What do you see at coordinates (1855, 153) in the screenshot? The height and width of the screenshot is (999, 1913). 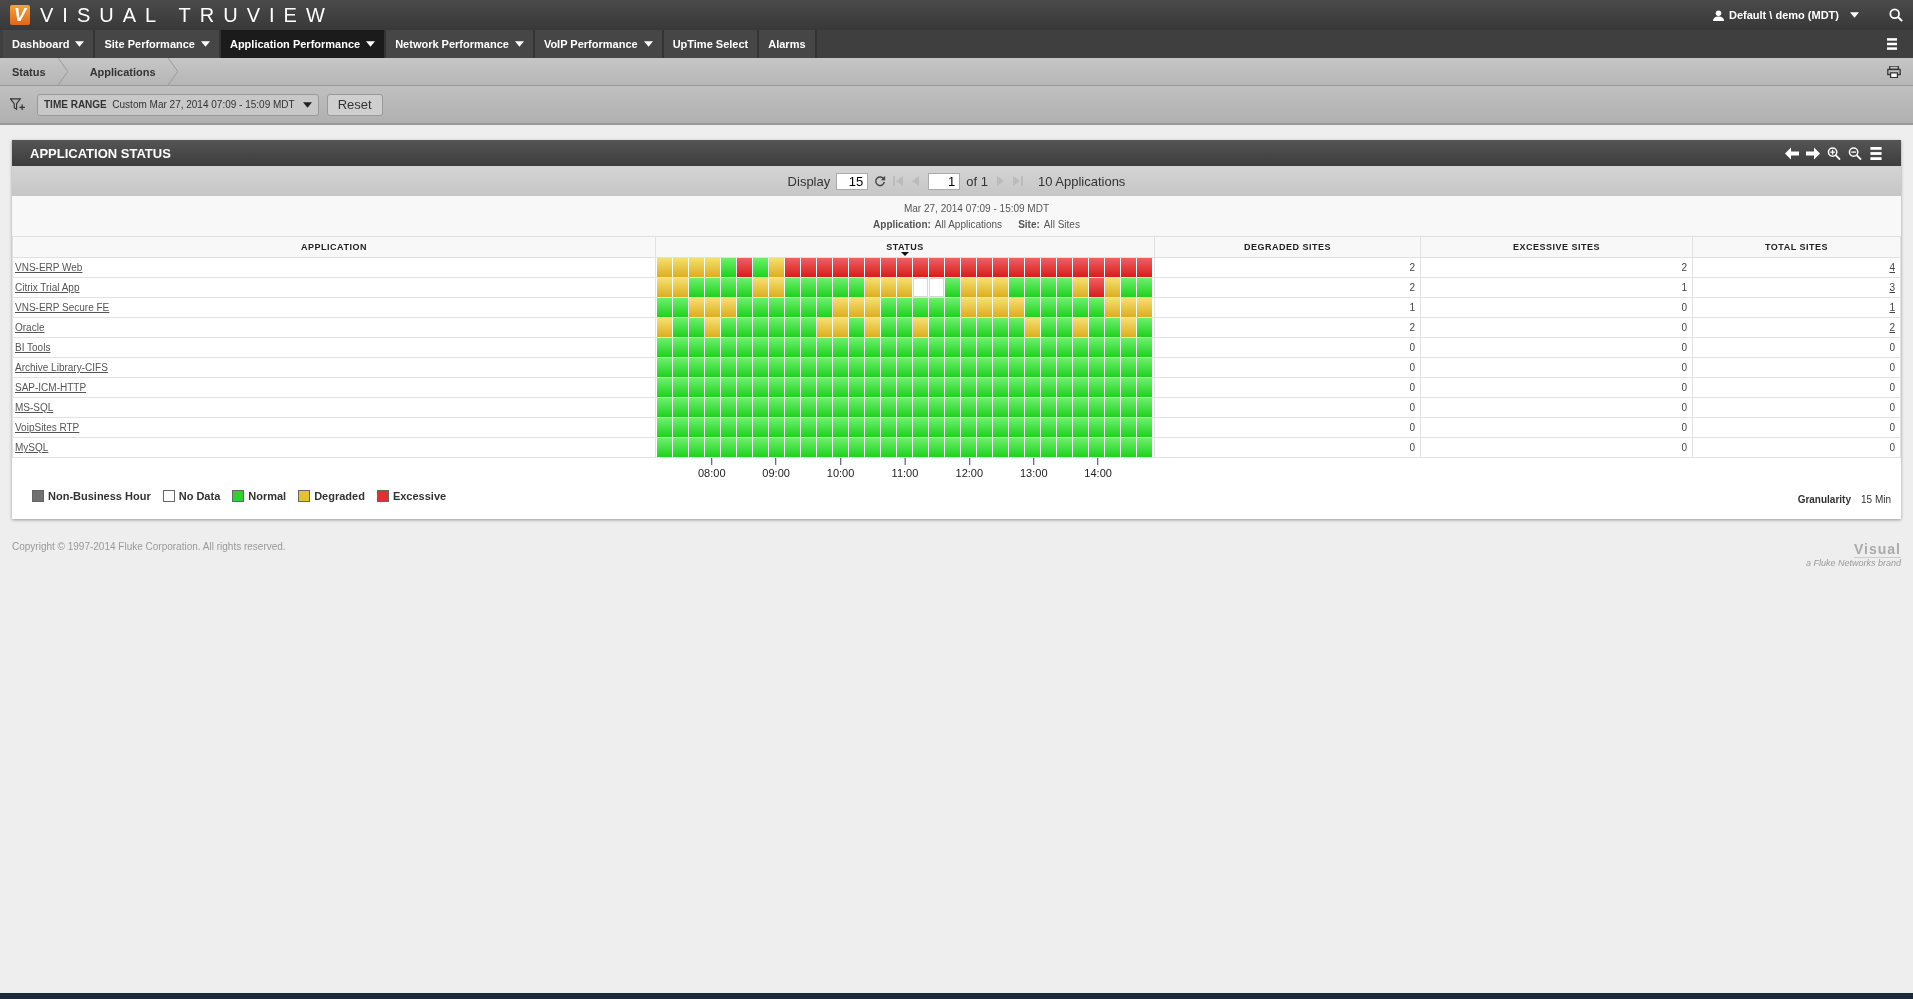 I see `zoom-out-icon` at bounding box center [1855, 153].